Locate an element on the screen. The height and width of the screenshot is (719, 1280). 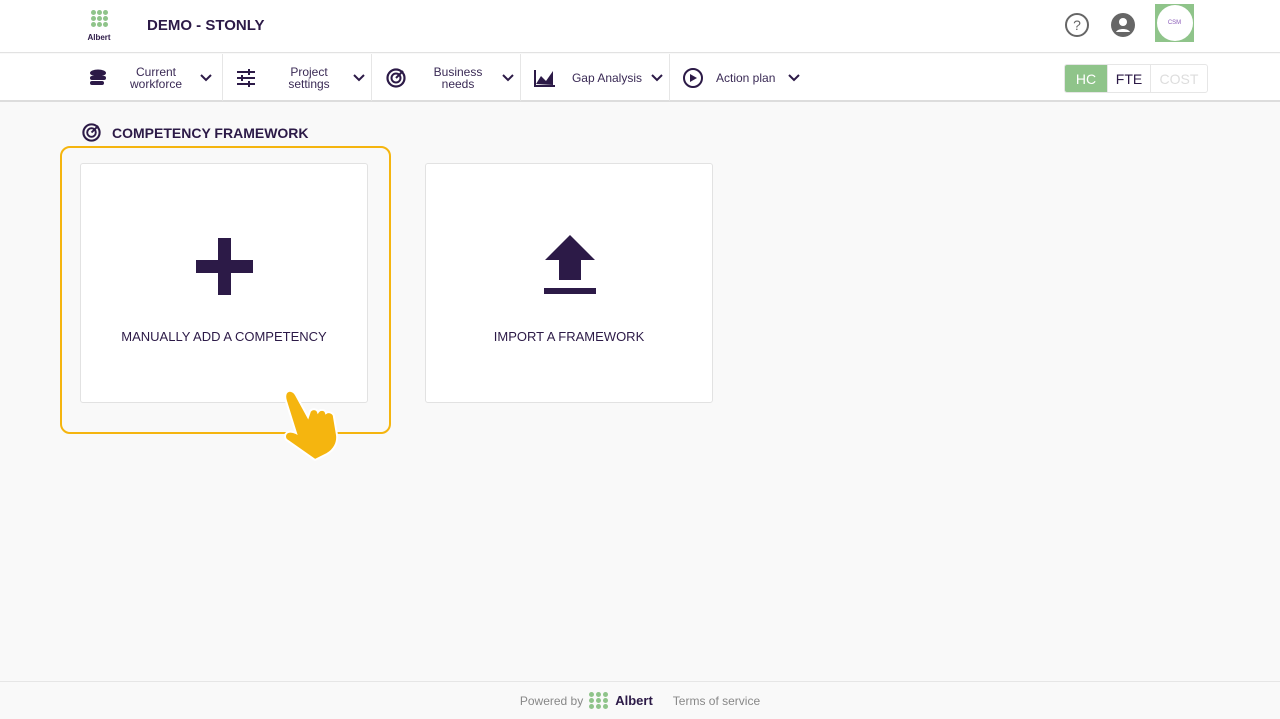
avatar: CSM is located at coordinates (1174, 23).